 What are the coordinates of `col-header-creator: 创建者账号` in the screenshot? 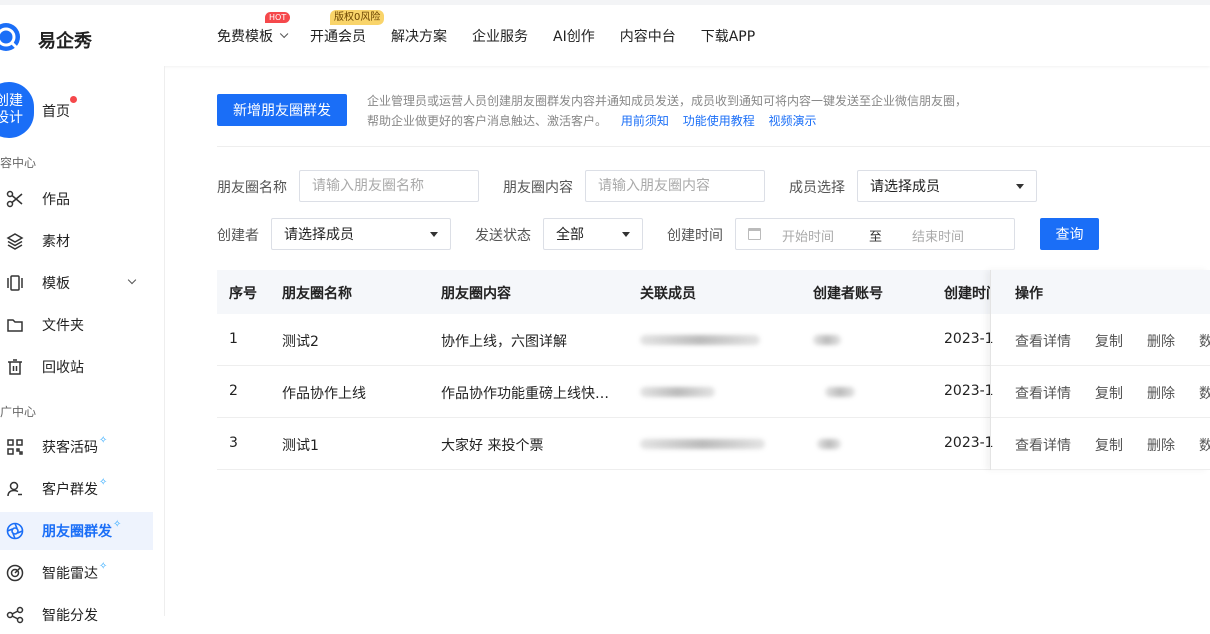 It's located at (848, 294).